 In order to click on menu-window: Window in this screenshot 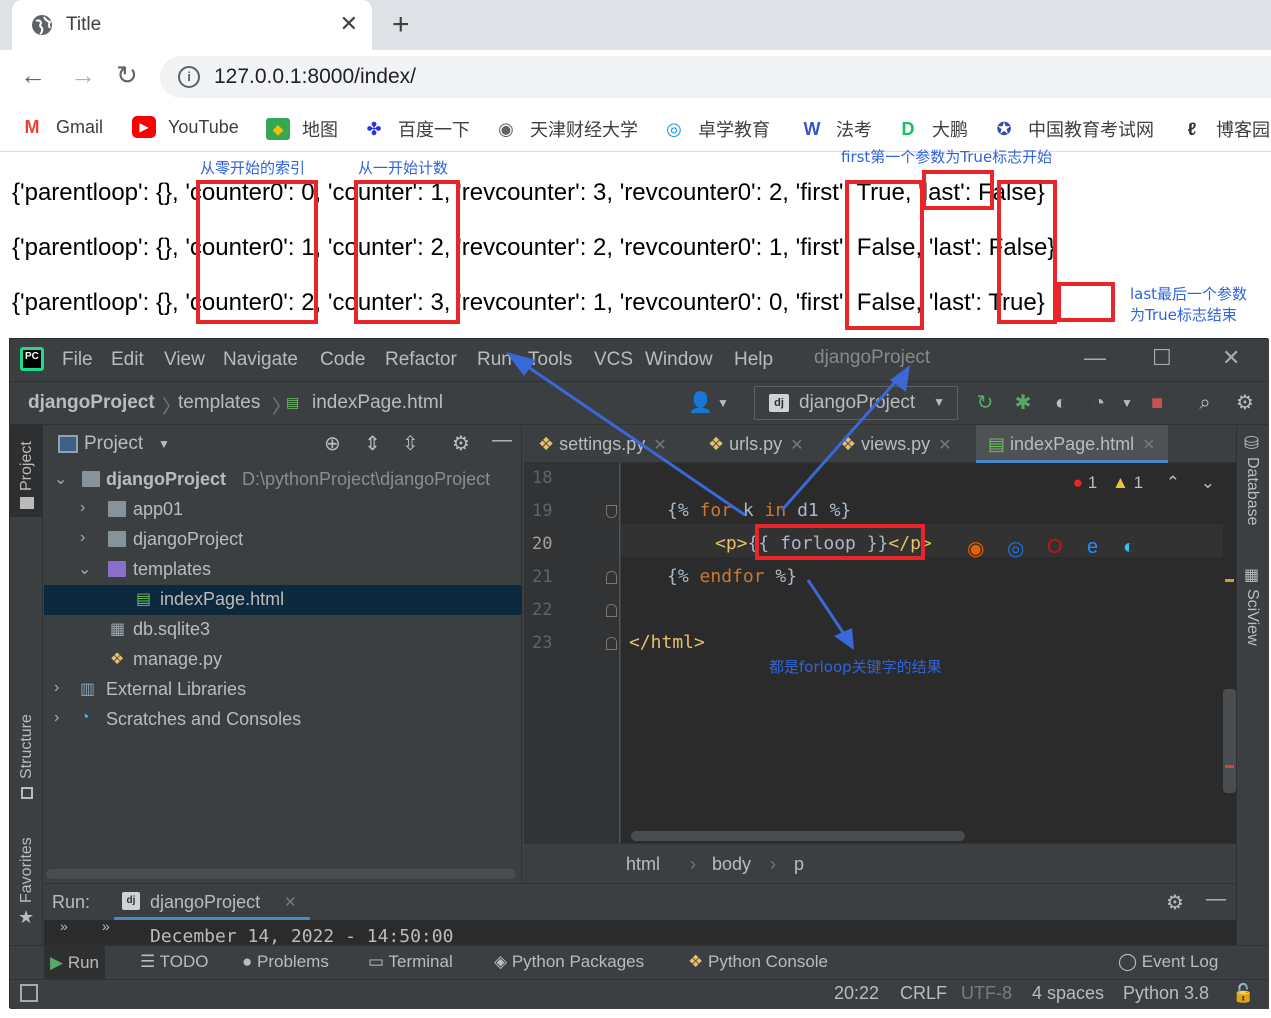, I will do `click(679, 360)`.